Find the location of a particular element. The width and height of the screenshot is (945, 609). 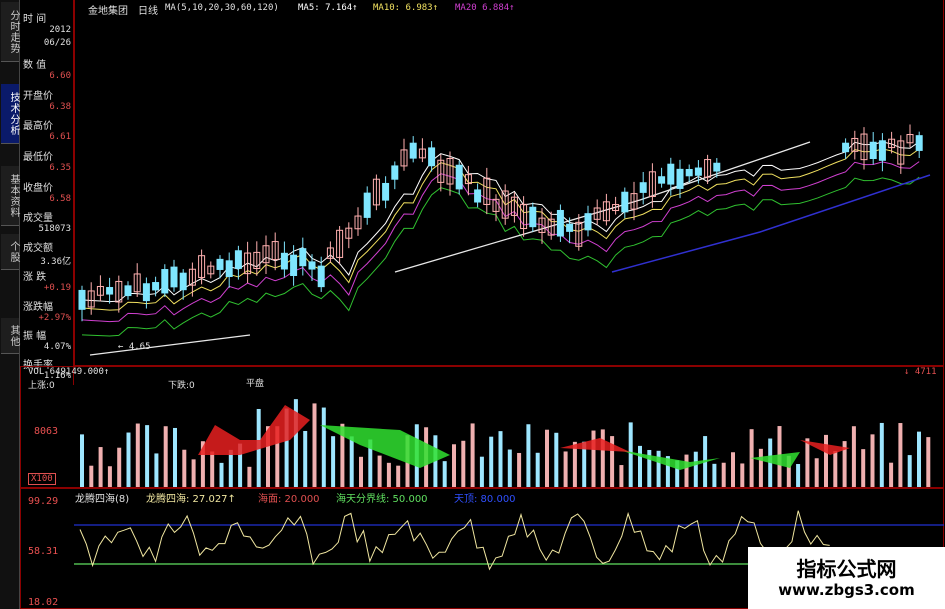

low-price-marker: ← 4.65 is located at coordinates (134, 347).